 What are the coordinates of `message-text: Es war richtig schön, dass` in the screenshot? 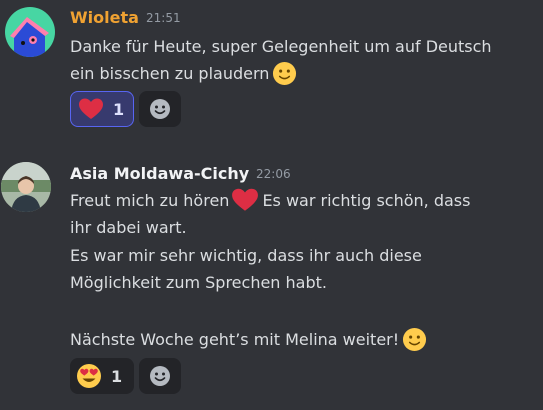 It's located at (366, 200).